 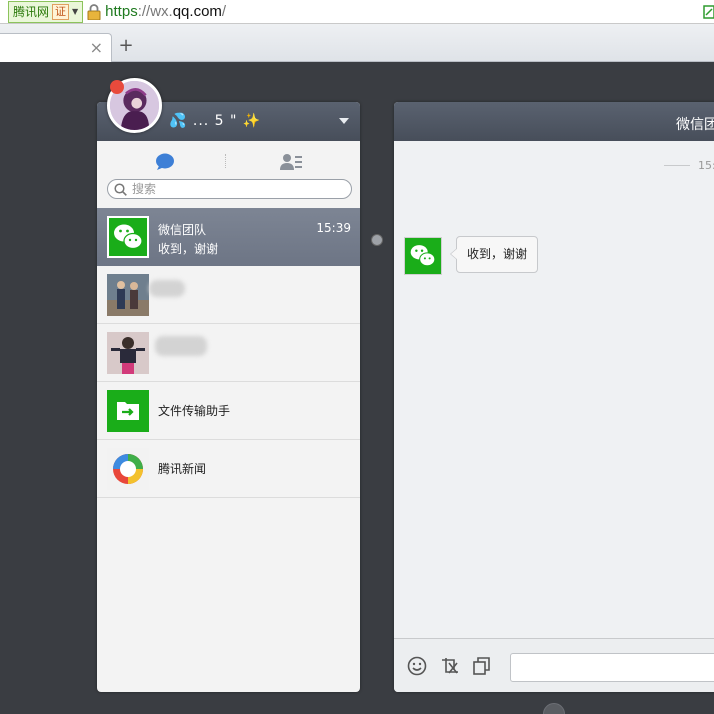 What do you see at coordinates (237, 189) in the screenshot?
I see `search-input` at bounding box center [237, 189].